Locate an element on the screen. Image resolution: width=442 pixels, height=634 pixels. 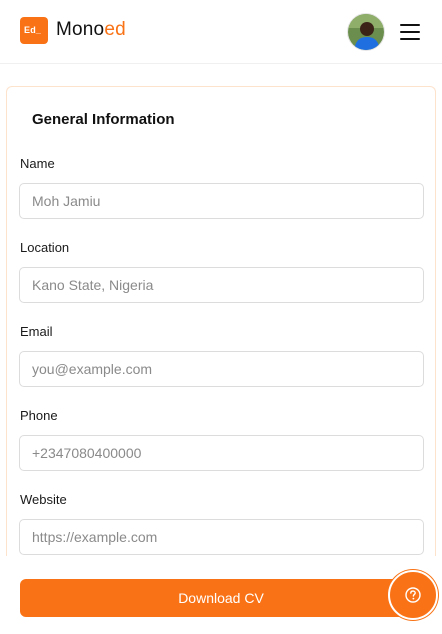
help-button is located at coordinates (413, 595).